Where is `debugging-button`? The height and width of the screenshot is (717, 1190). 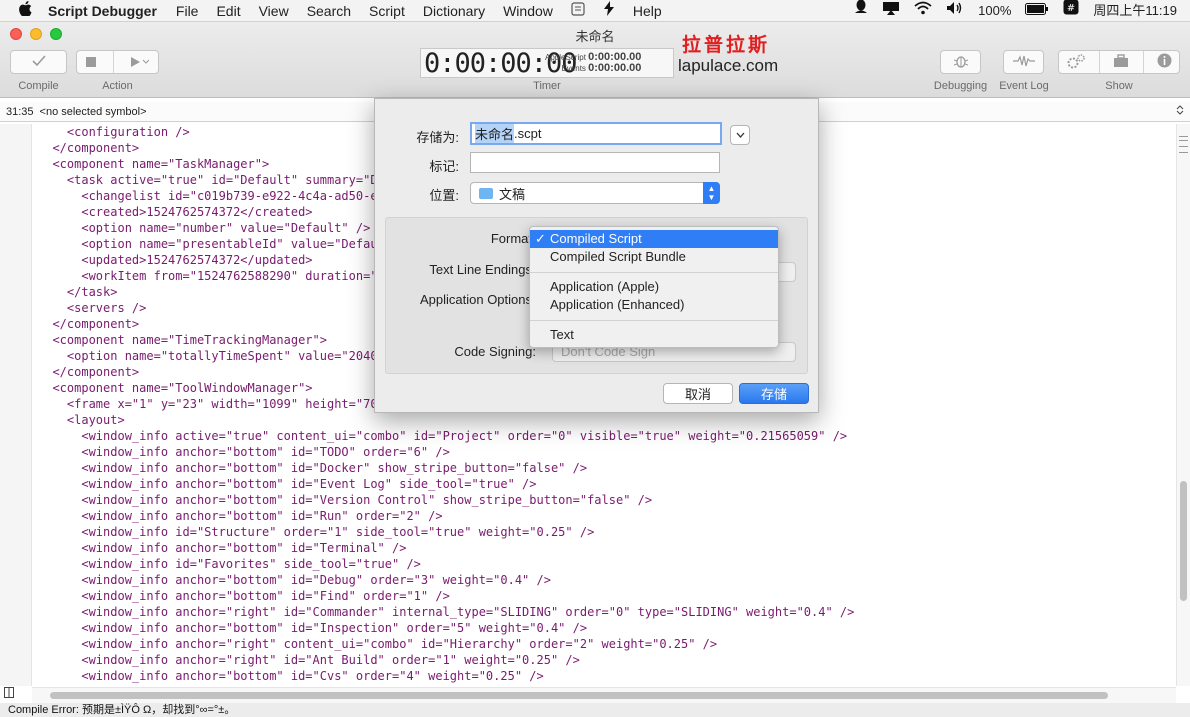 debugging-button is located at coordinates (960, 62).